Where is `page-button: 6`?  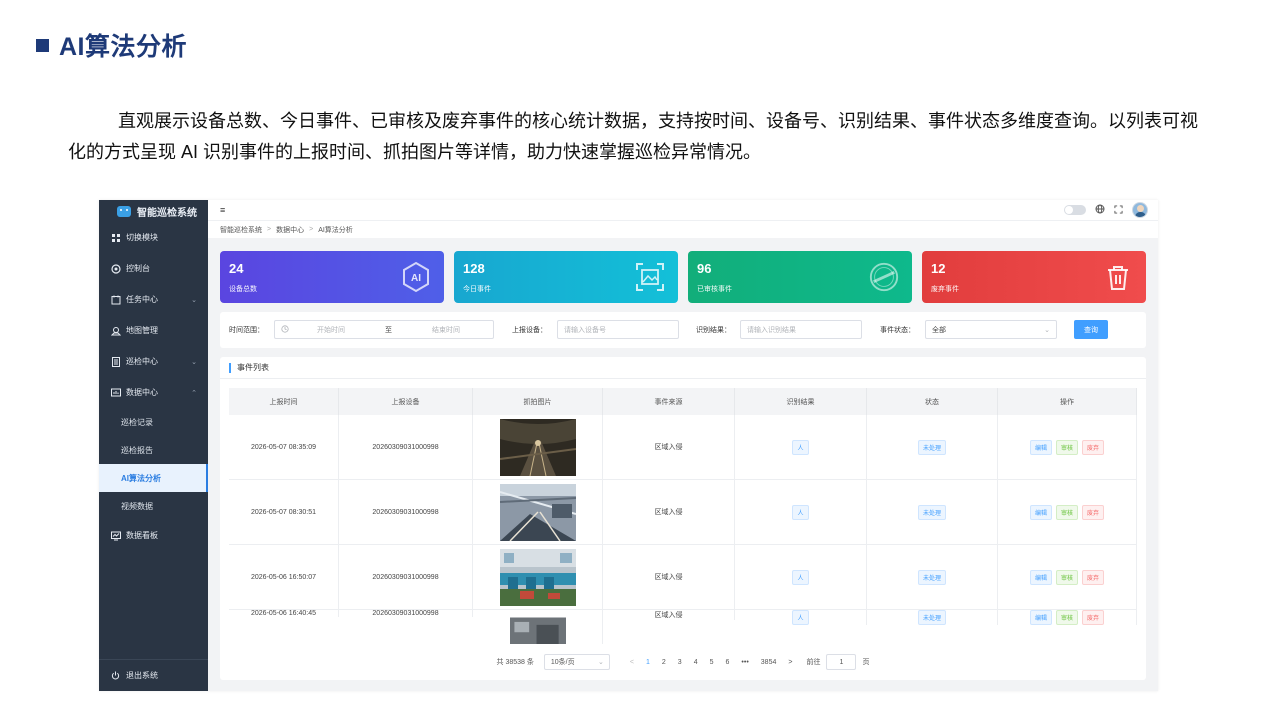 page-button: 6 is located at coordinates (728, 662).